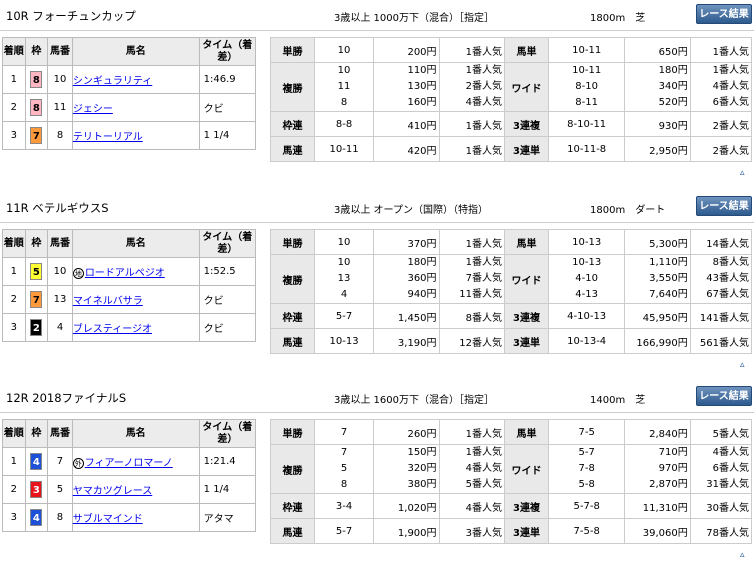 This screenshot has height=562, width=754. What do you see at coordinates (129, 107) in the screenshot?
I see `table-row: 2 8 11 ジェシー クビ` at bounding box center [129, 107].